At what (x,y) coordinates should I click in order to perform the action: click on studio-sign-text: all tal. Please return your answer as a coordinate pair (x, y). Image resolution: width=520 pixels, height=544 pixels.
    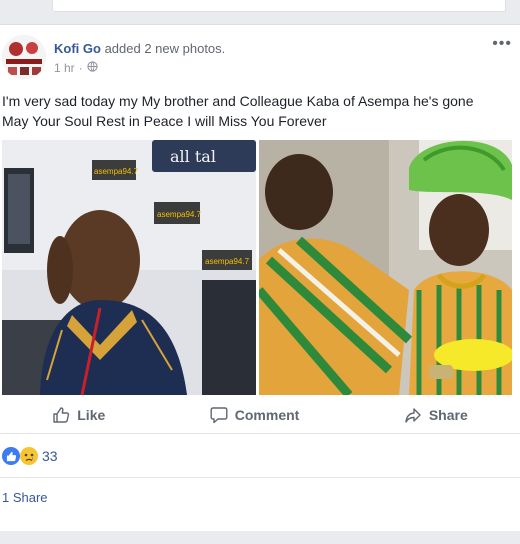
    Looking at the image, I should click on (193, 156).